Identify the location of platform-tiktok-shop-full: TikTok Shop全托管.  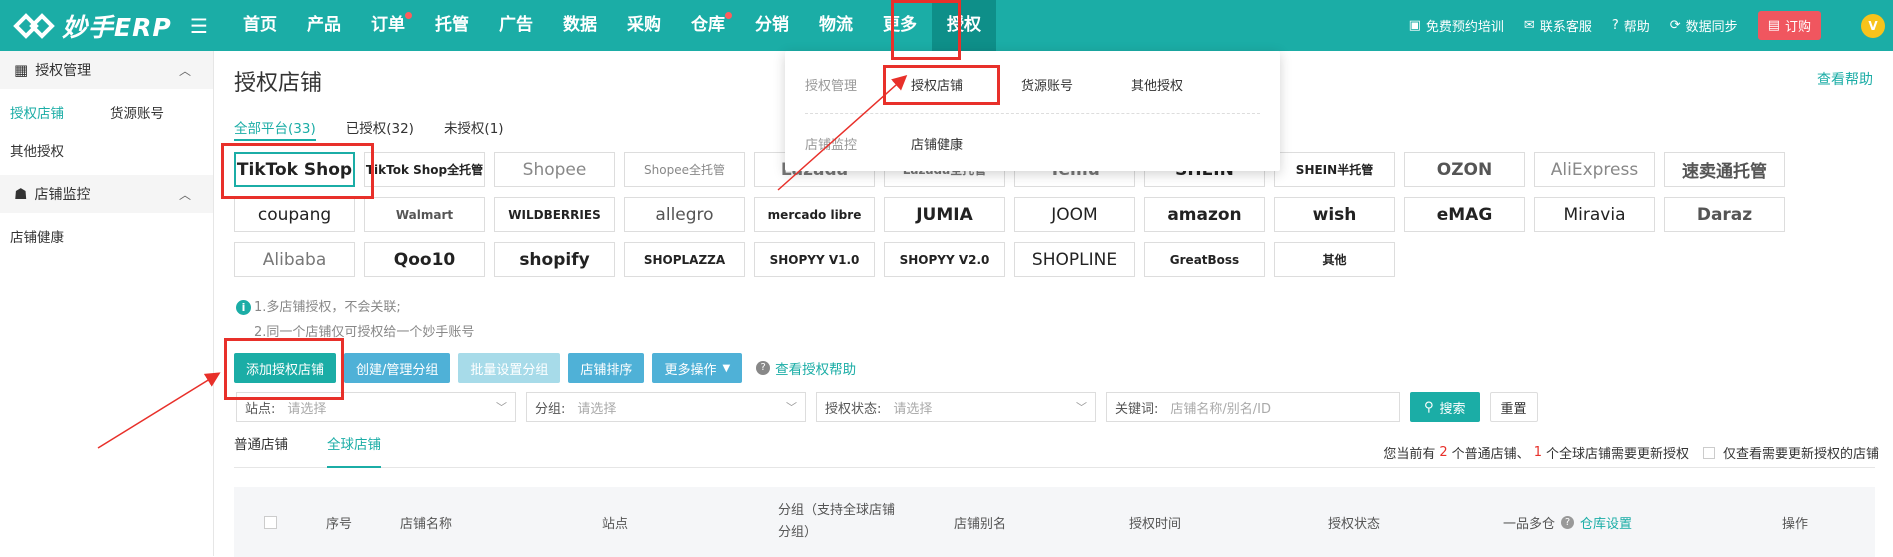
(424, 169).